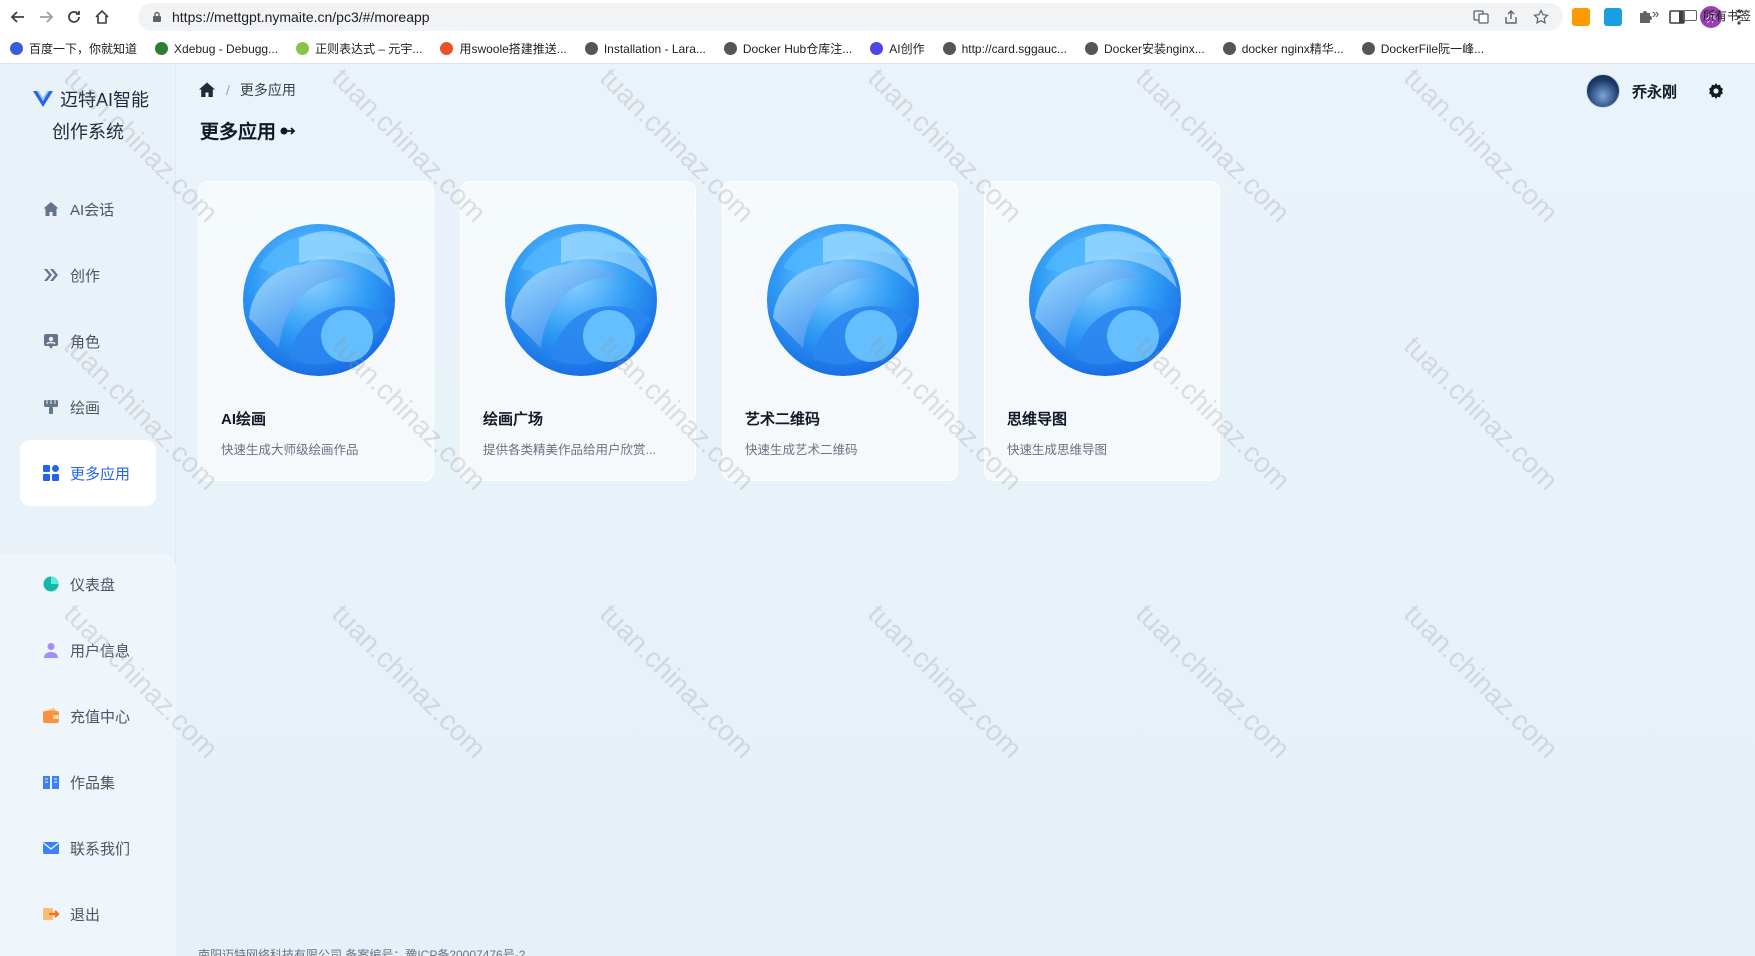  What do you see at coordinates (801, 450) in the screenshot?
I see `app-card-desc: 快速生成艺术二维码` at bounding box center [801, 450].